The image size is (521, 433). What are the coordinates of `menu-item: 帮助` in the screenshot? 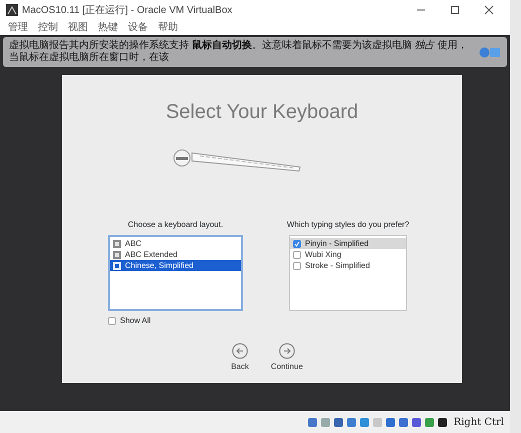 It's located at (168, 27).